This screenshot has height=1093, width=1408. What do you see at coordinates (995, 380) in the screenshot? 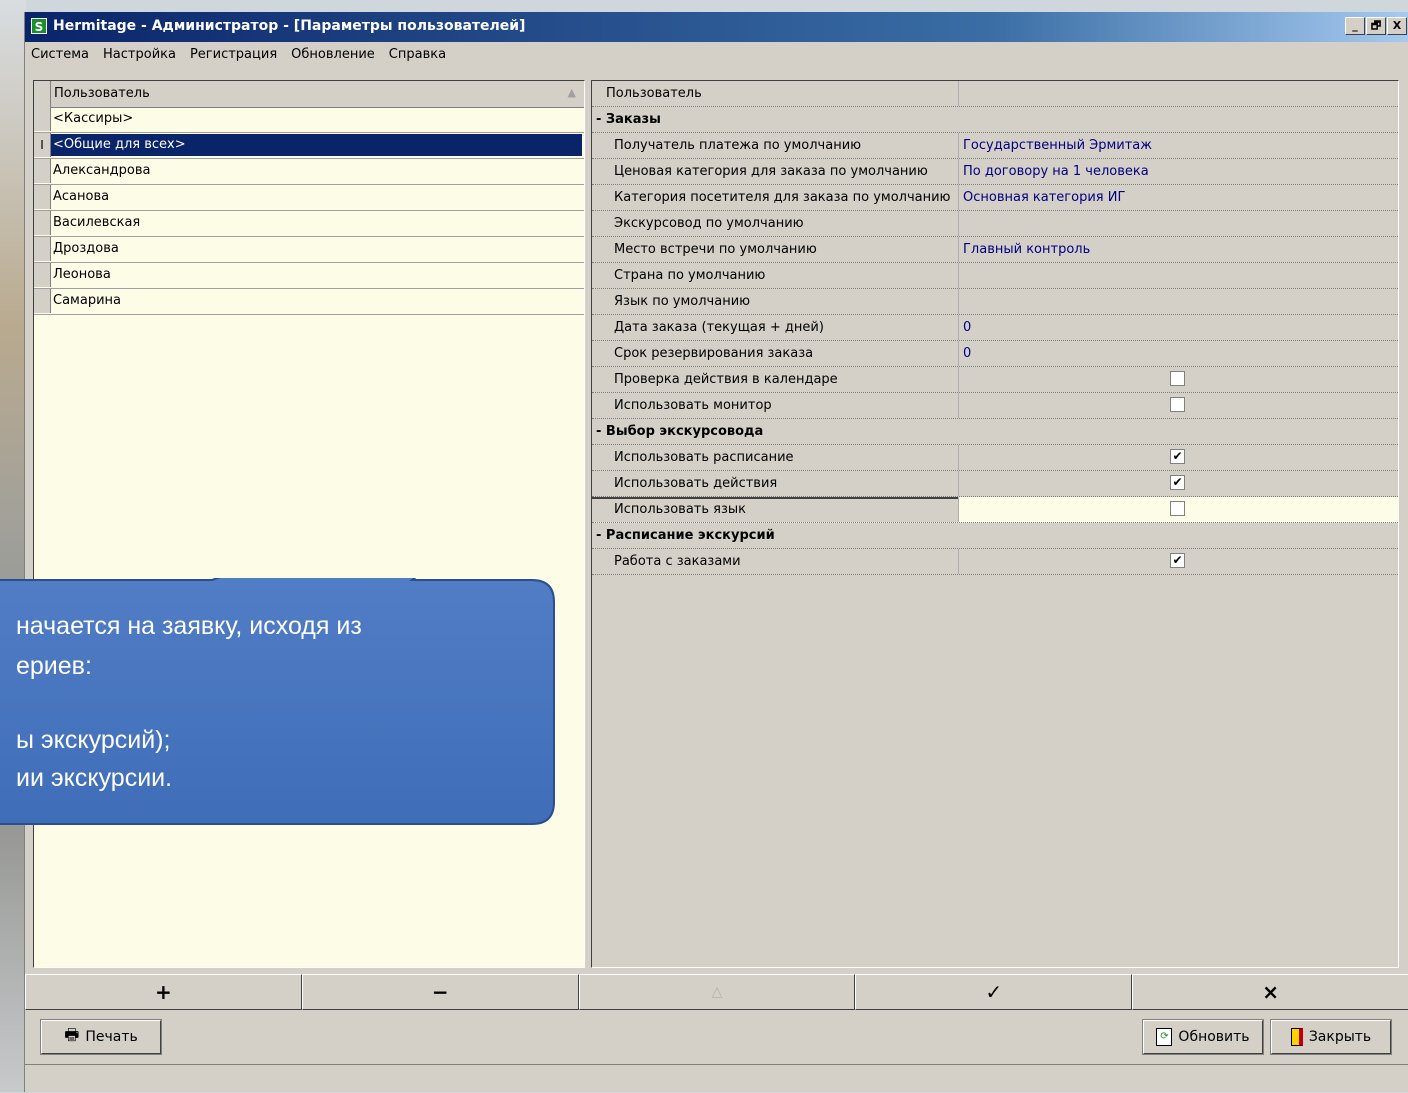
I see `param-row: Проверка действия в календаре` at bounding box center [995, 380].